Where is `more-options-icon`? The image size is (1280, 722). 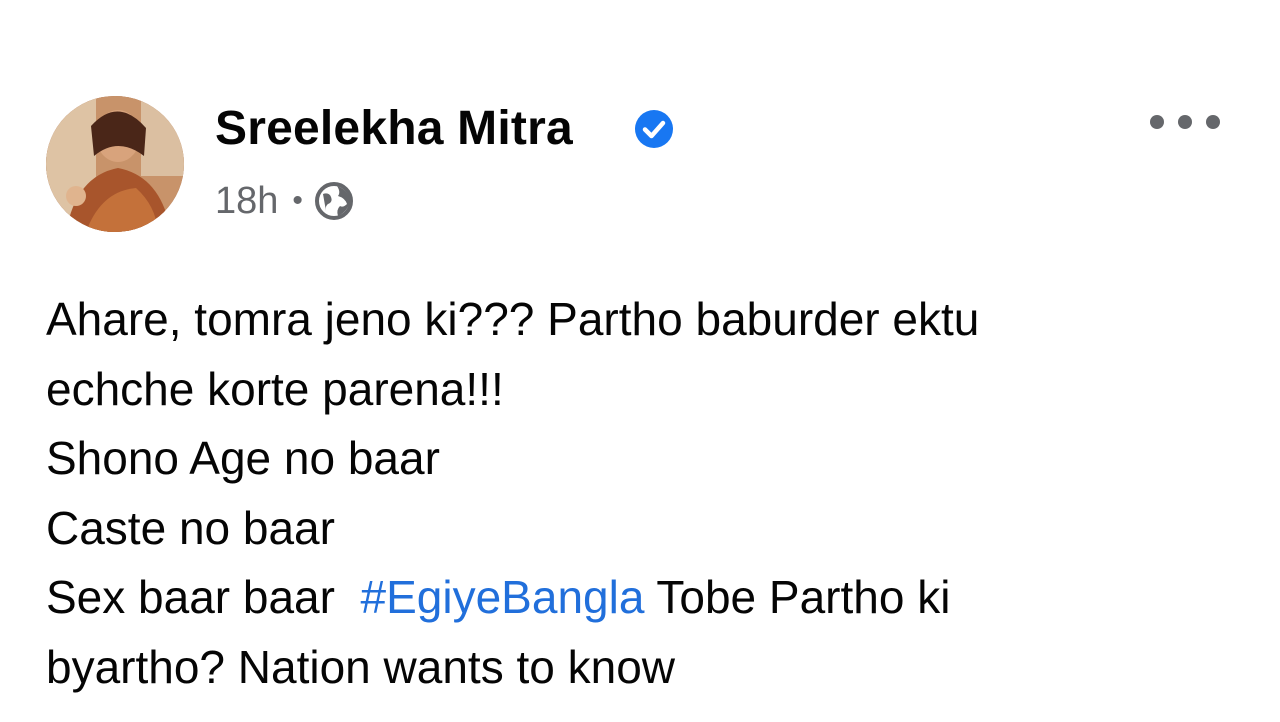
more-options-icon is located at coordinates (1185, 122).